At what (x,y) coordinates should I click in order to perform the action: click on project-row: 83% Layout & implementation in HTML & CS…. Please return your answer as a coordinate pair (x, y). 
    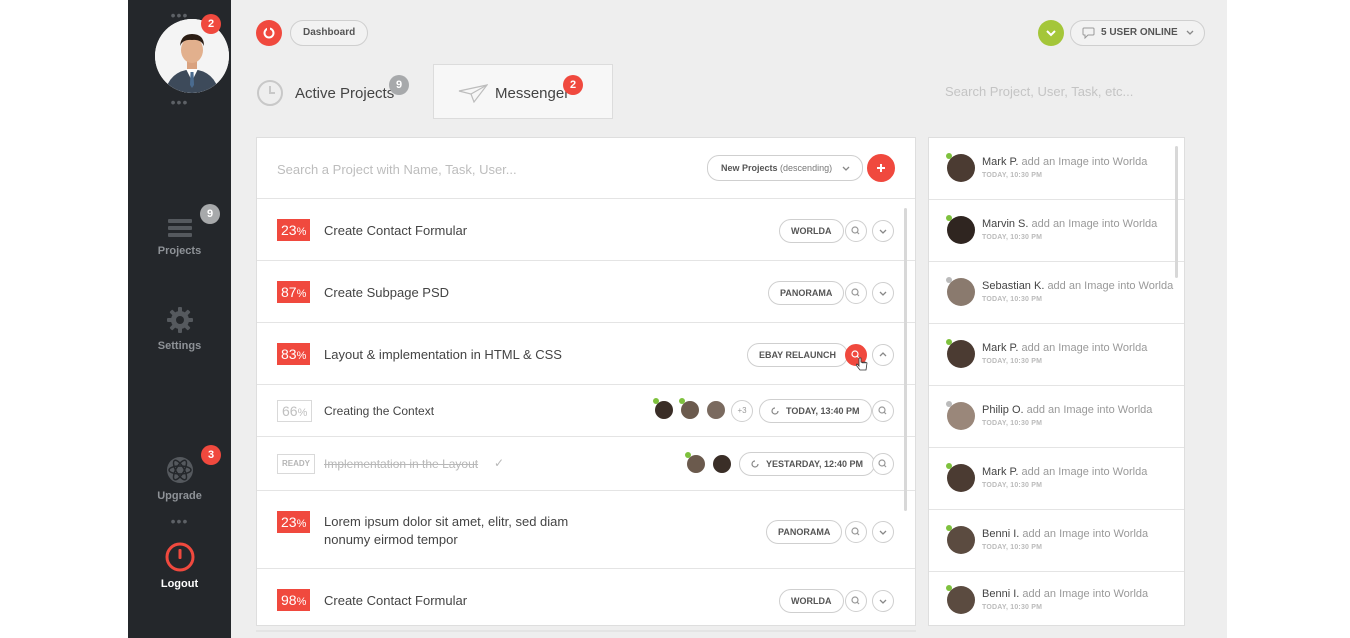
    Looking at the image, I should click on (586, 354).